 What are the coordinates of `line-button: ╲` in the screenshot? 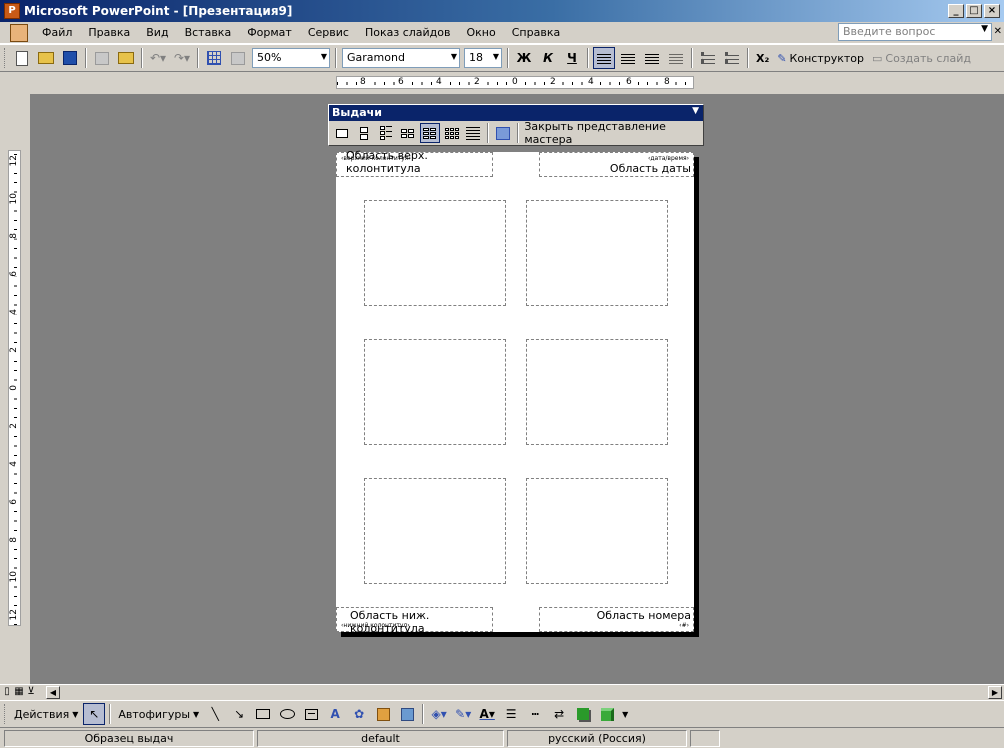 It's located at (215, 714).